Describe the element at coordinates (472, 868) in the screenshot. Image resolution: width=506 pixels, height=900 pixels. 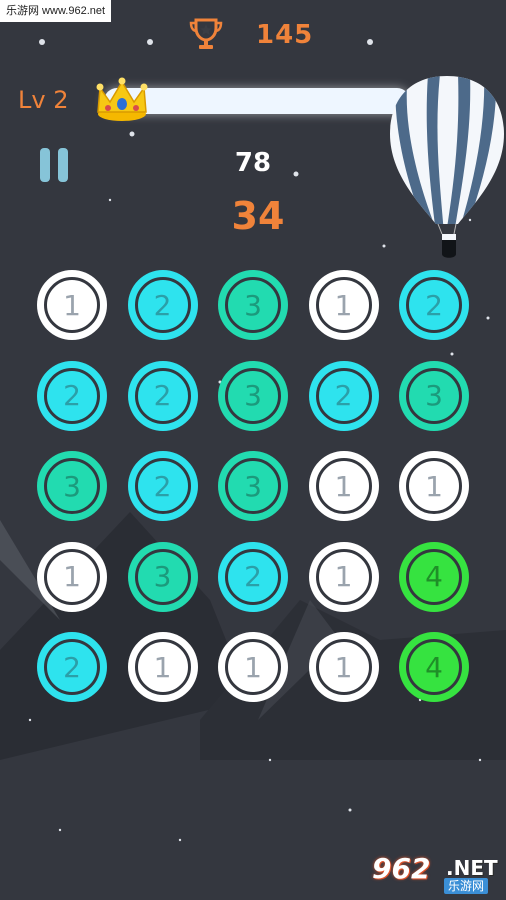
I see `watermark-suffix: .NET` at that location.